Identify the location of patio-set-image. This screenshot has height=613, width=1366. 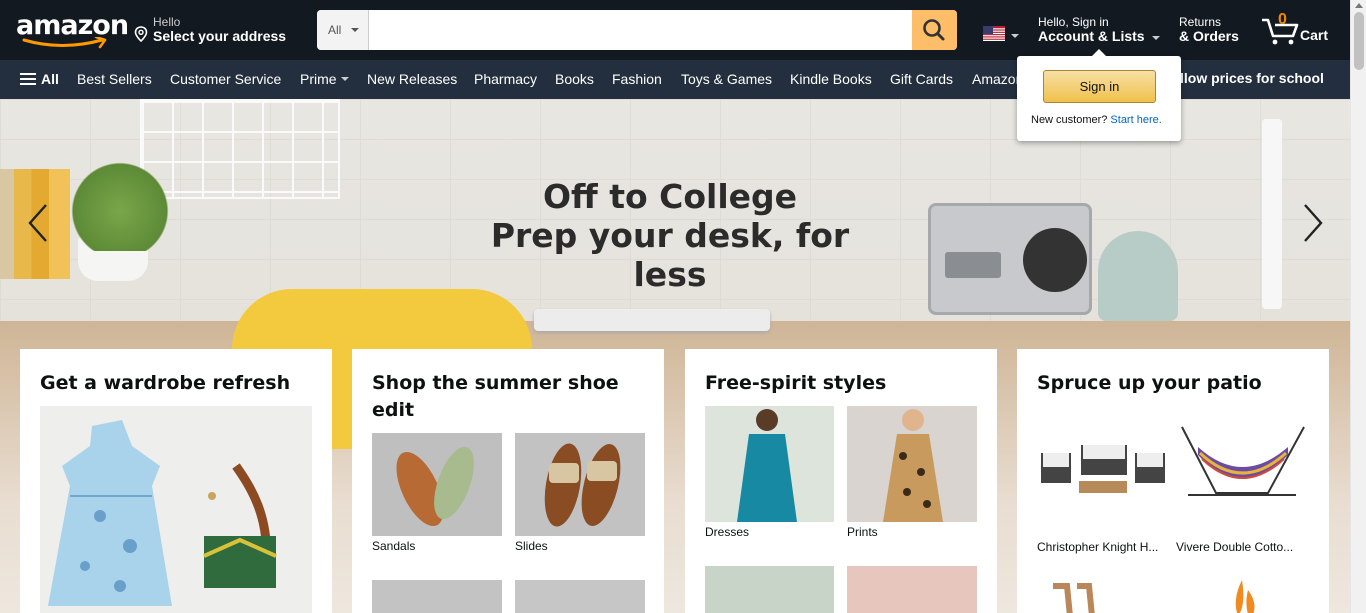
(1103, 474).